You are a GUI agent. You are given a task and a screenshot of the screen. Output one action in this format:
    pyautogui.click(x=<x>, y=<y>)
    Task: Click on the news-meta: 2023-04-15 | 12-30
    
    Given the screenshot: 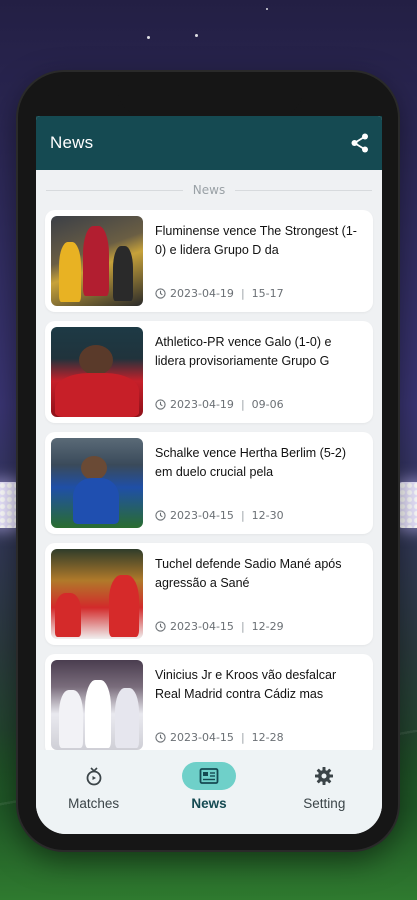 What is the action you would take?
    pyautogui.click(x=259, y=518)
    